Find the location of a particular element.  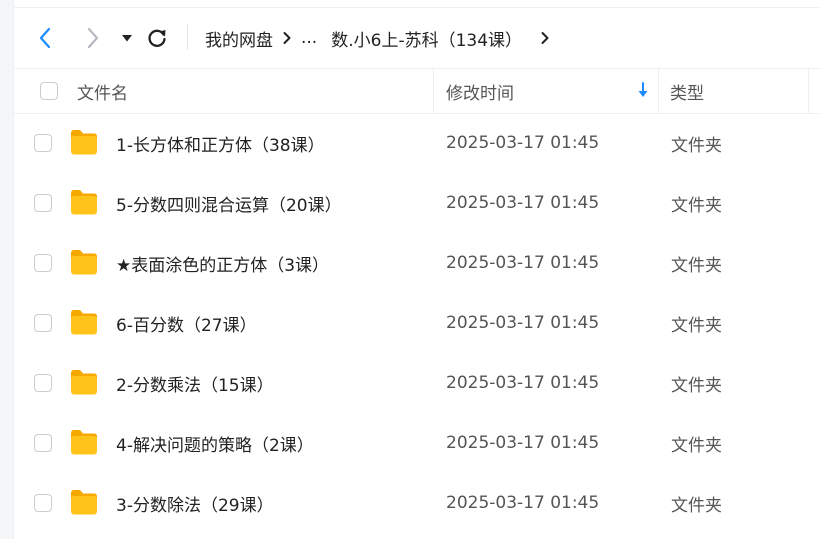

chevron-left-icon is located at coordinates (45, 38).